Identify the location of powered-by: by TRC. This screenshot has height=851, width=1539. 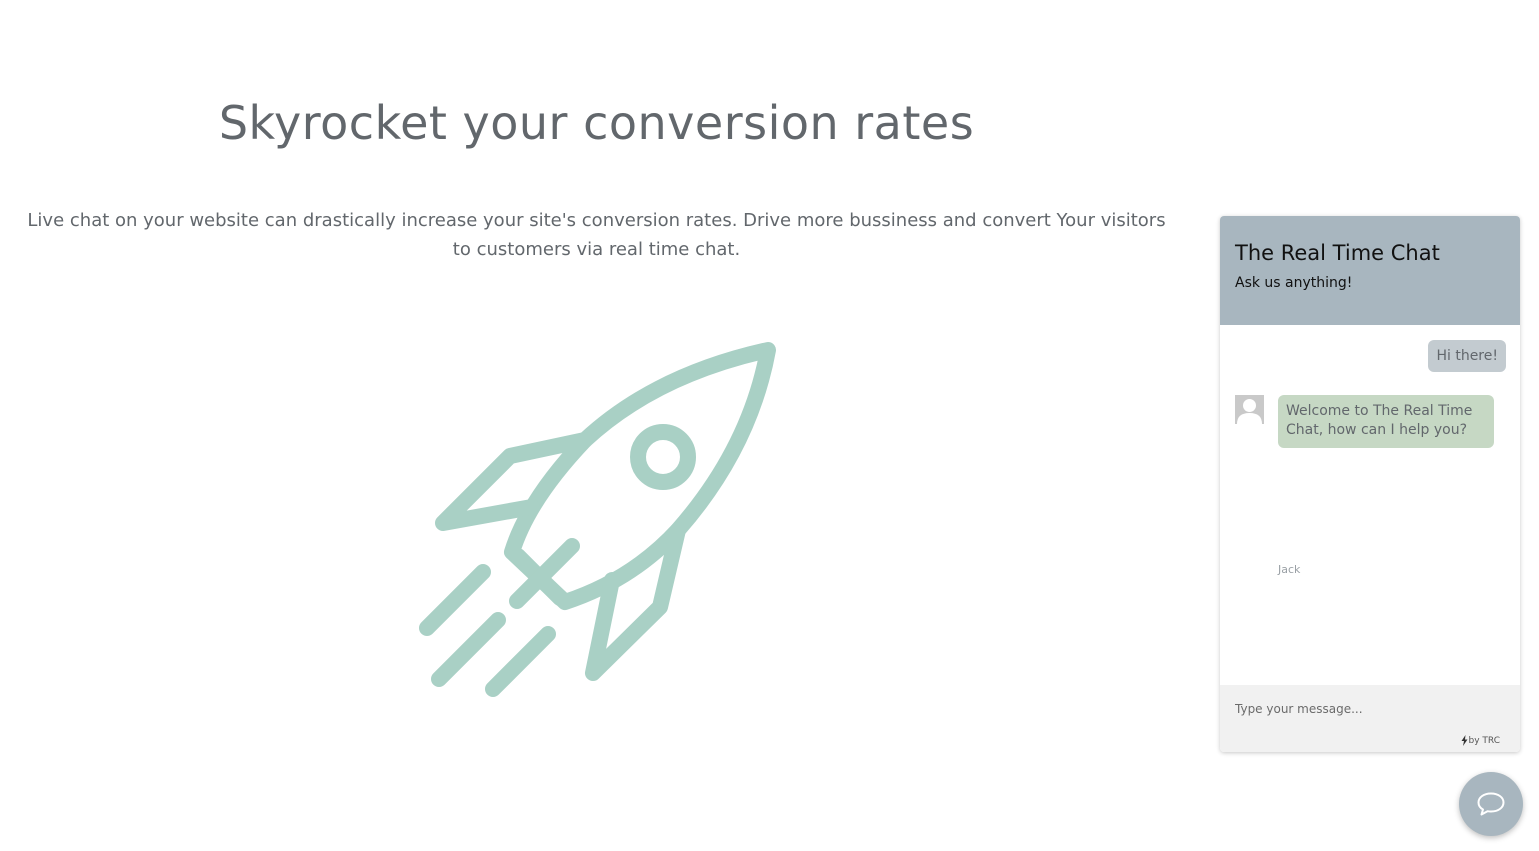
(1481, 740).